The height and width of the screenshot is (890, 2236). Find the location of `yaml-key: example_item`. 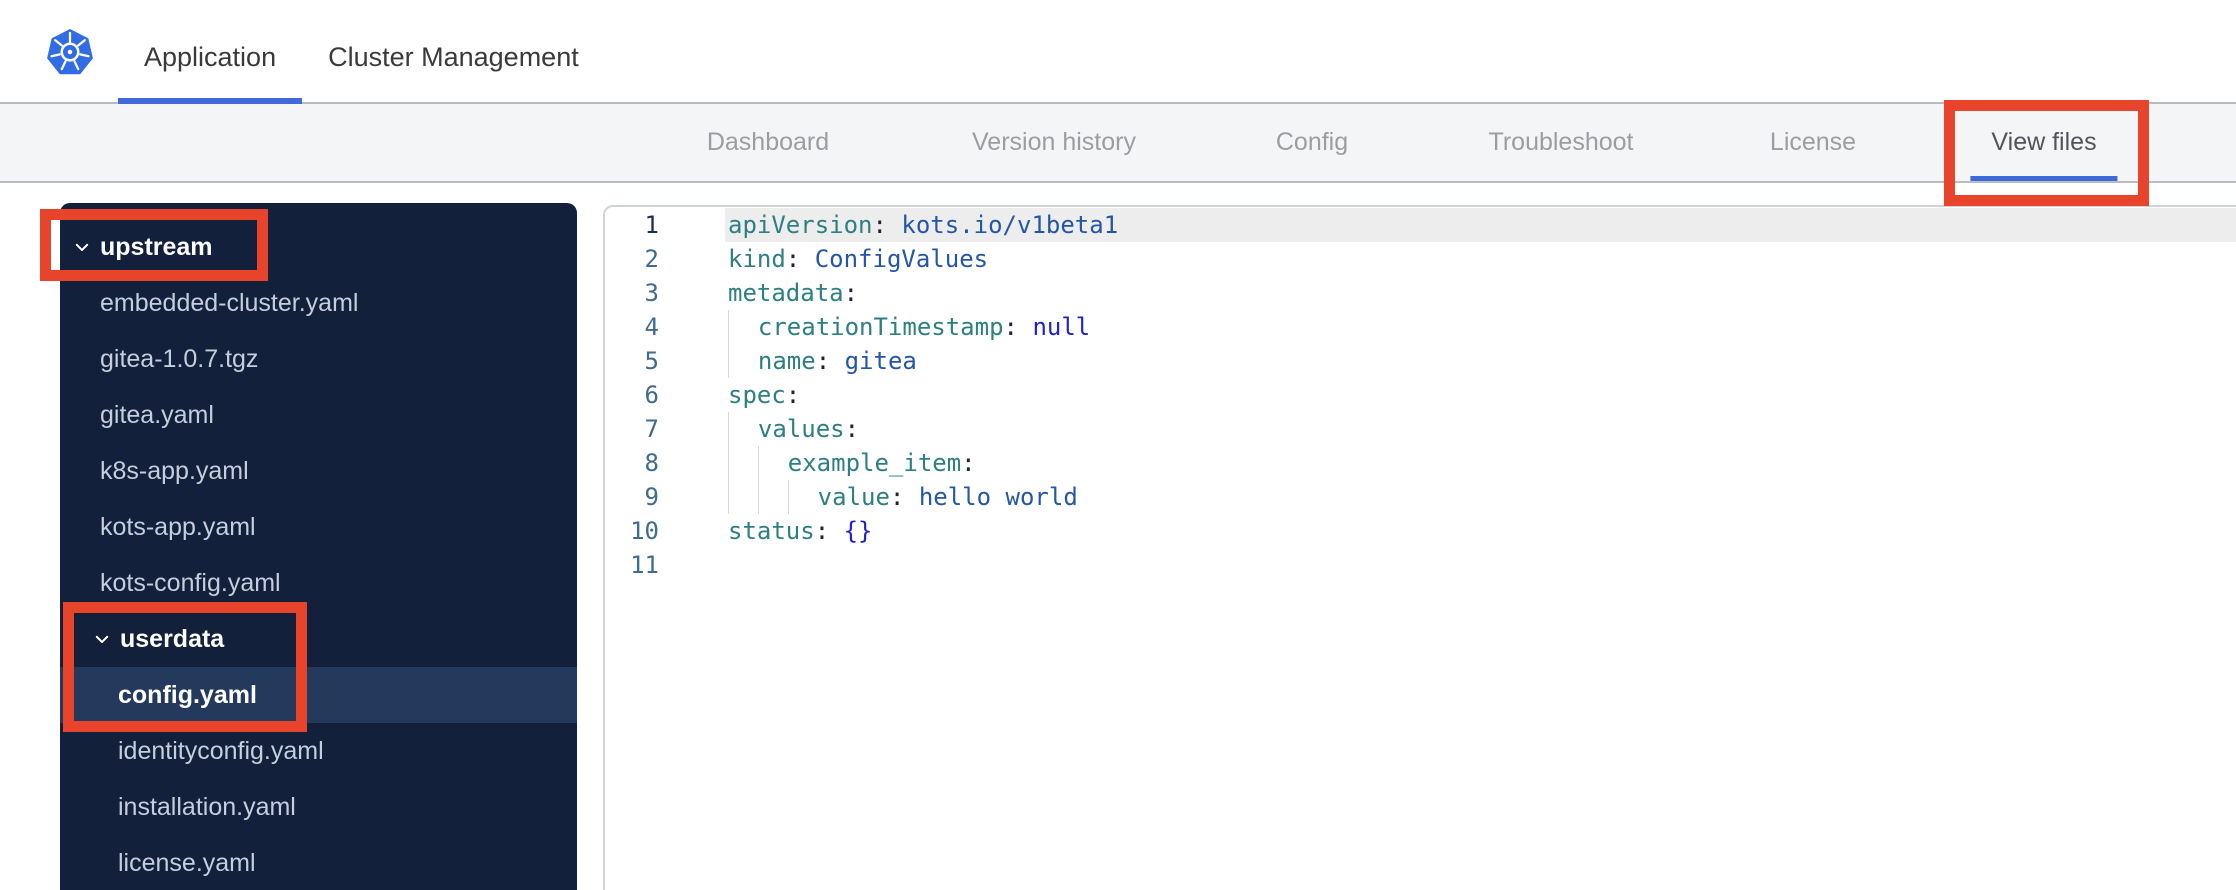

yaml-key: example_item is located at coordinates (874, 463).